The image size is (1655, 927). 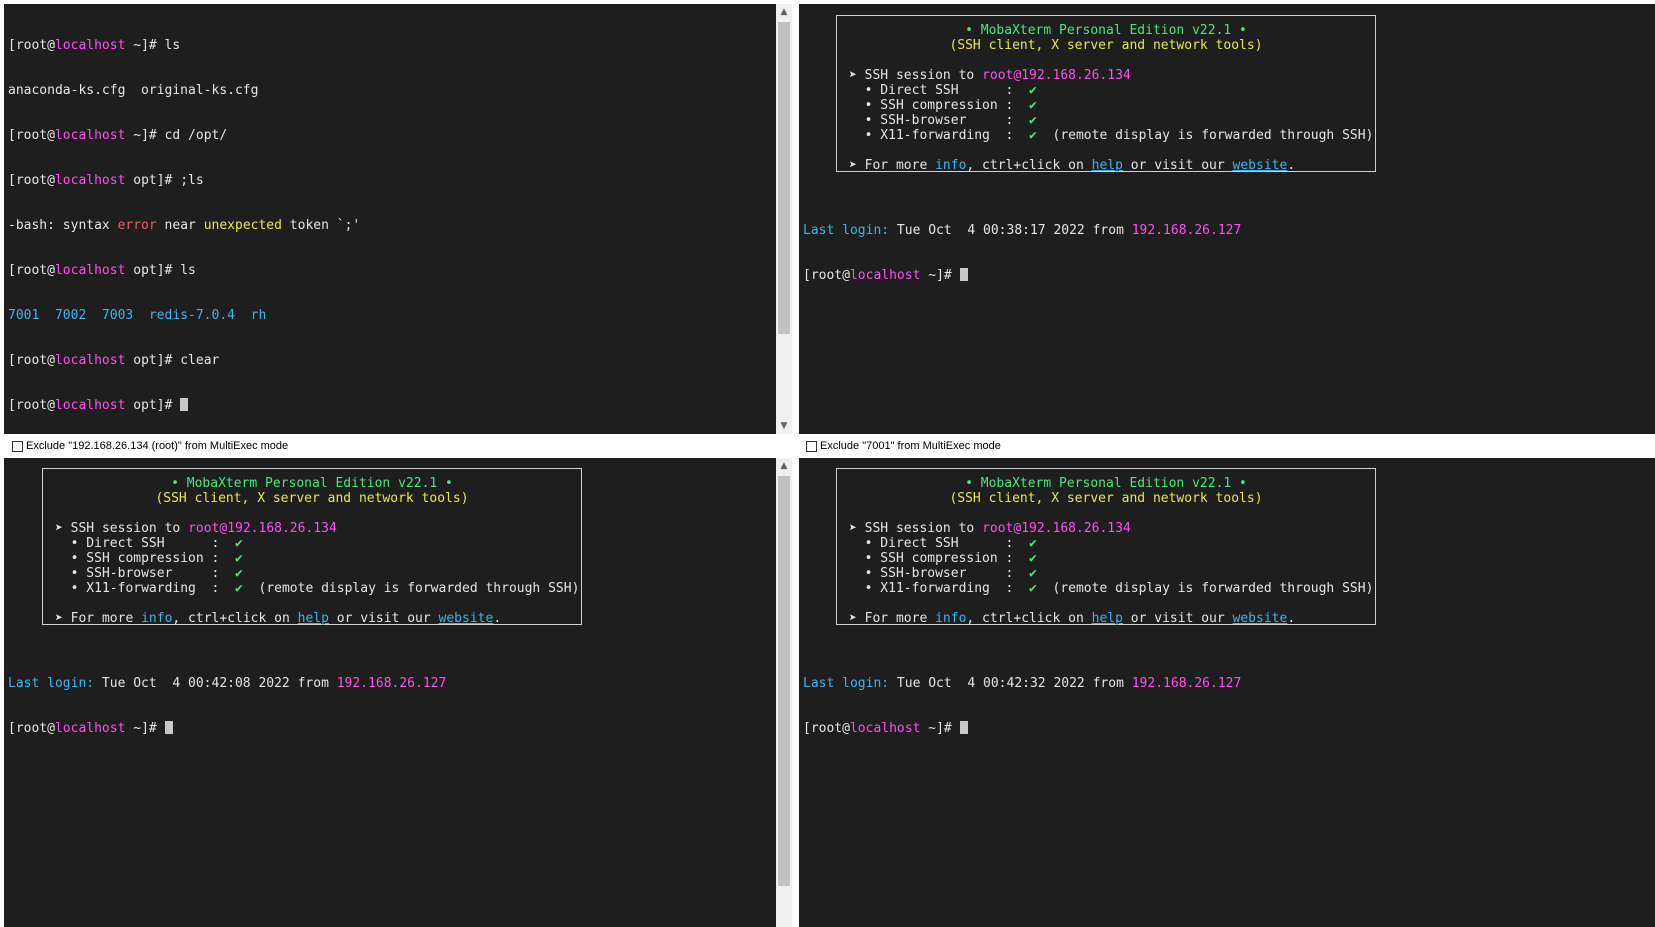 I want to click on error-text: token `;', so click(x=321, y=225).